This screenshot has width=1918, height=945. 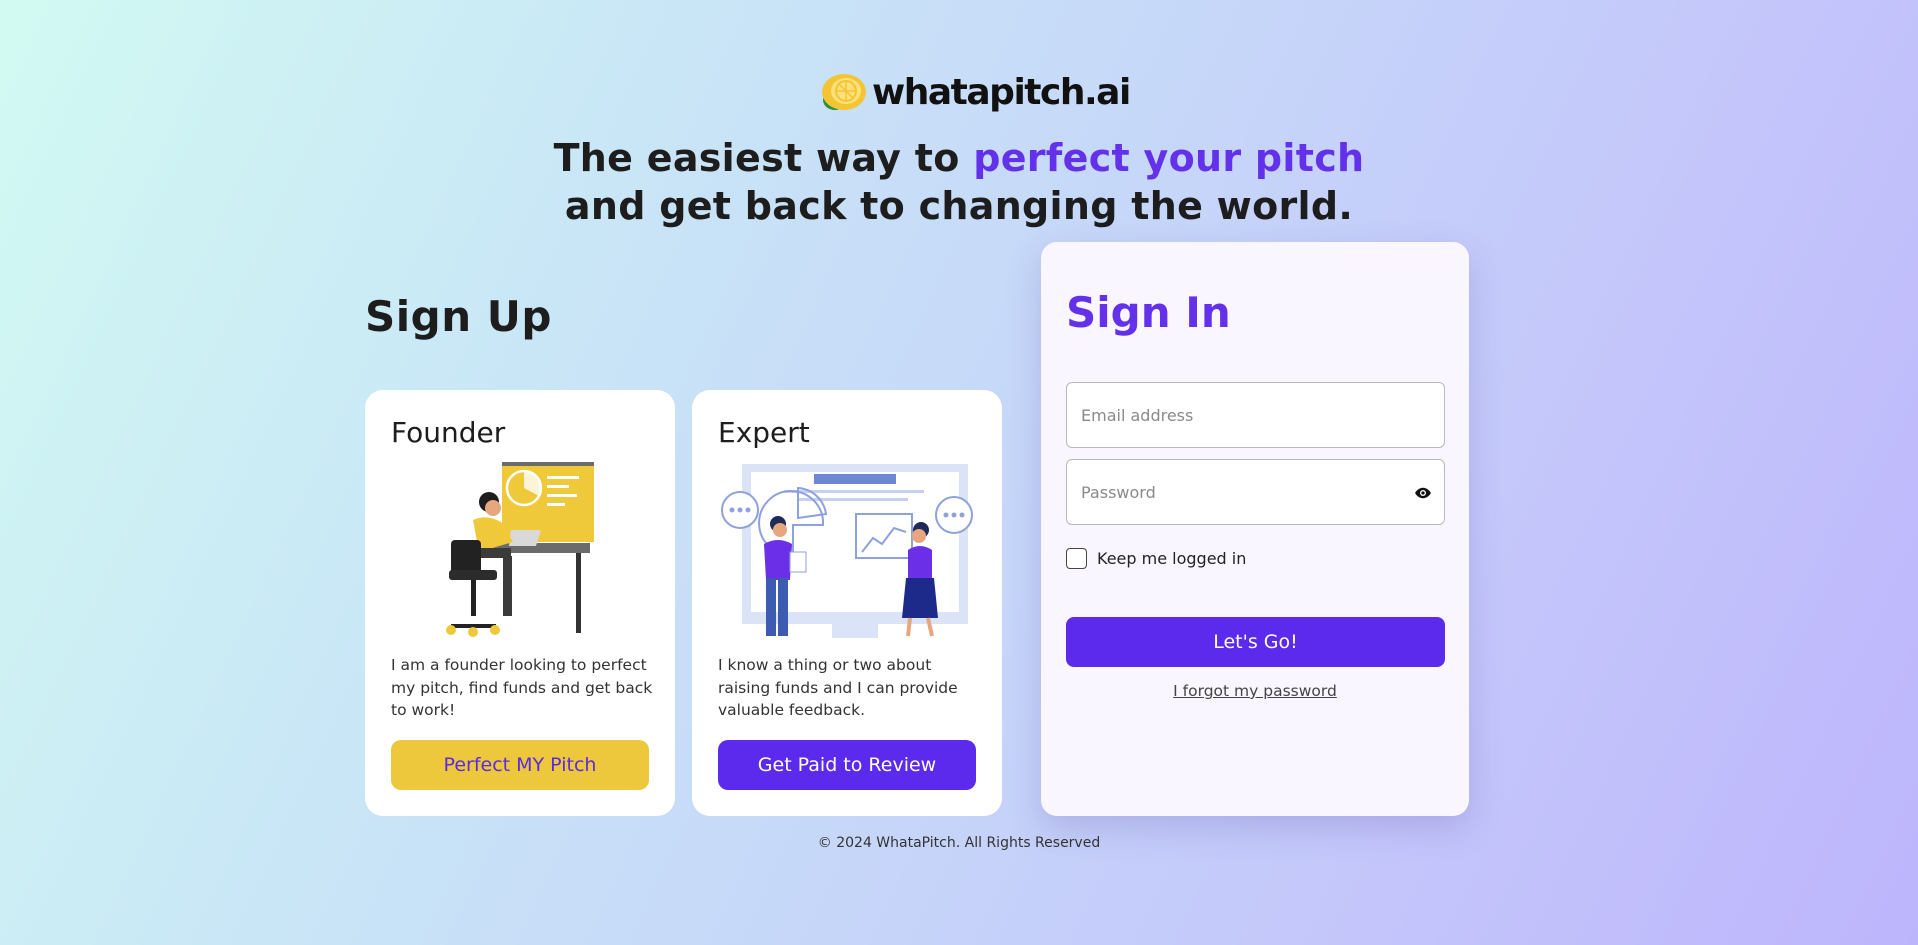 I want to click on keep-logged-in-checkbox, so click(x=1076, y=558).